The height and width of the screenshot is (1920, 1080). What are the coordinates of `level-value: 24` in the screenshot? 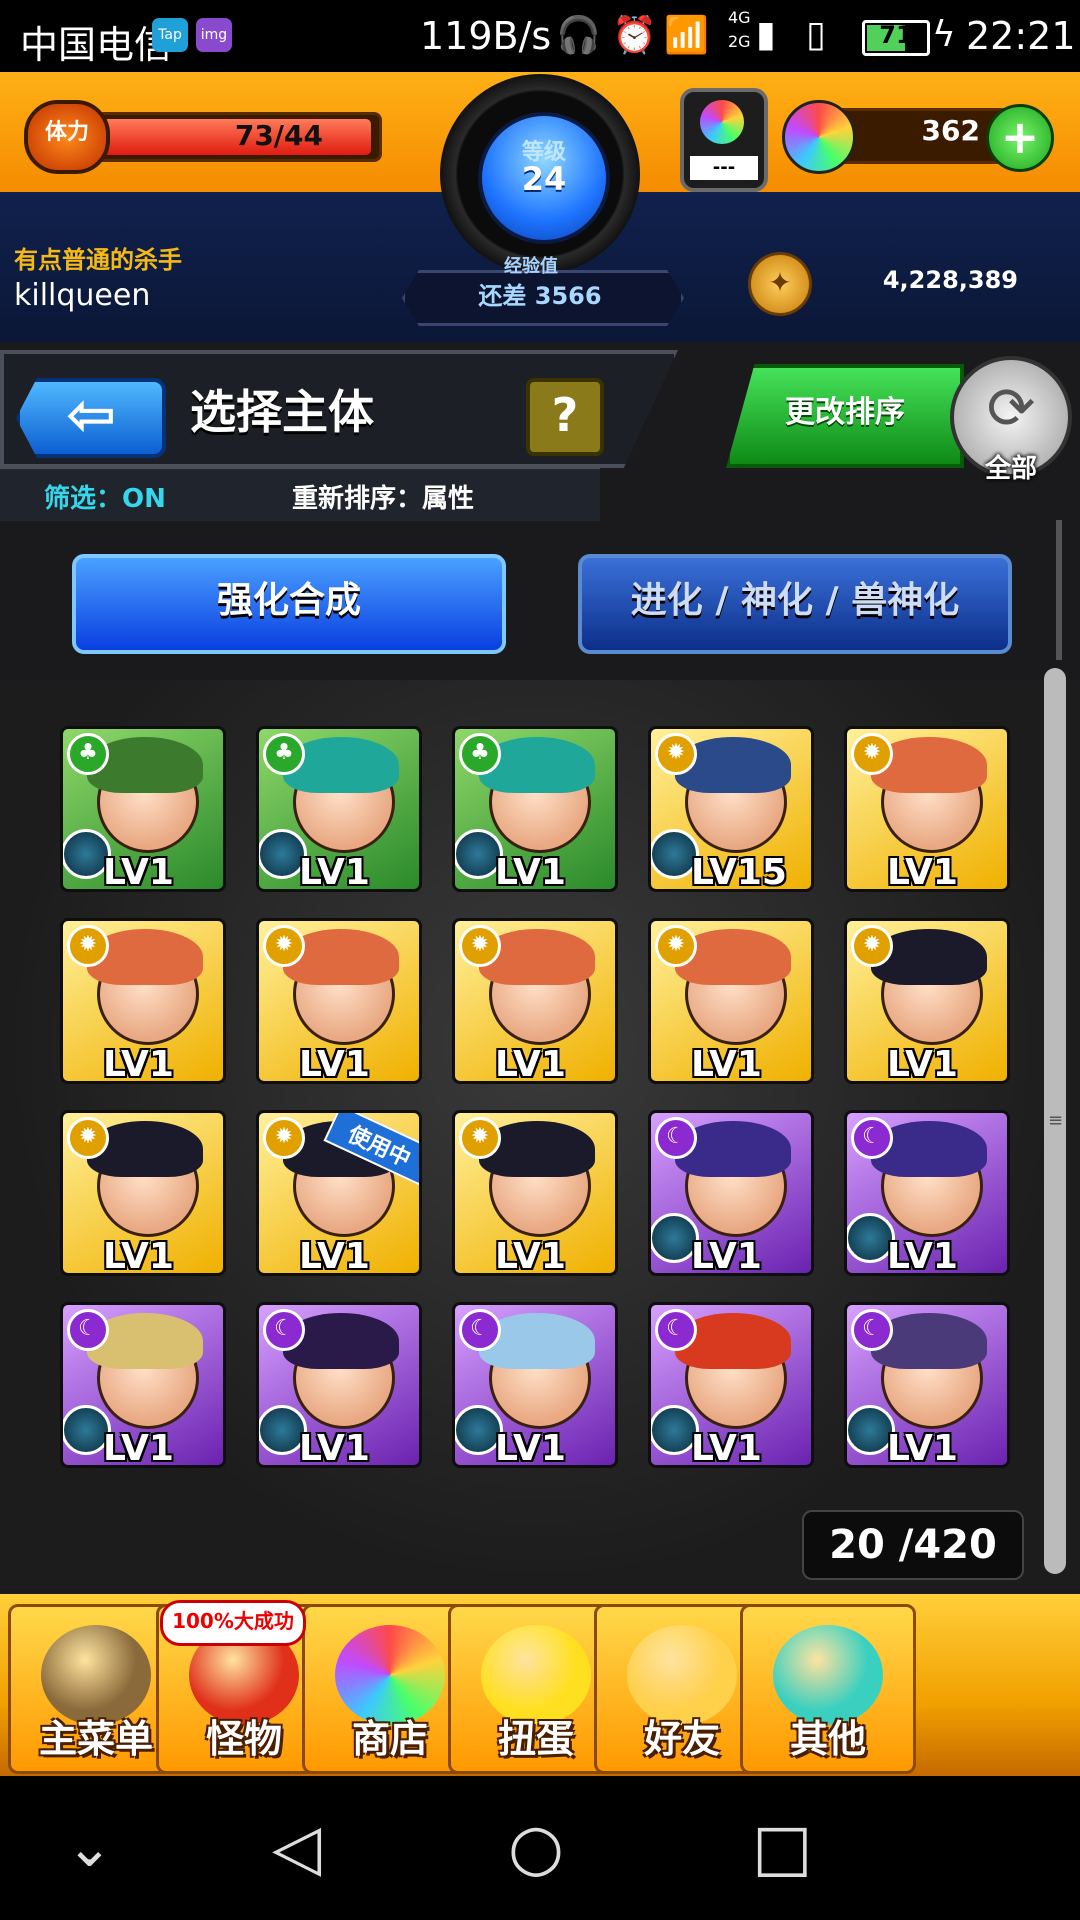 It's located at (544, 179).